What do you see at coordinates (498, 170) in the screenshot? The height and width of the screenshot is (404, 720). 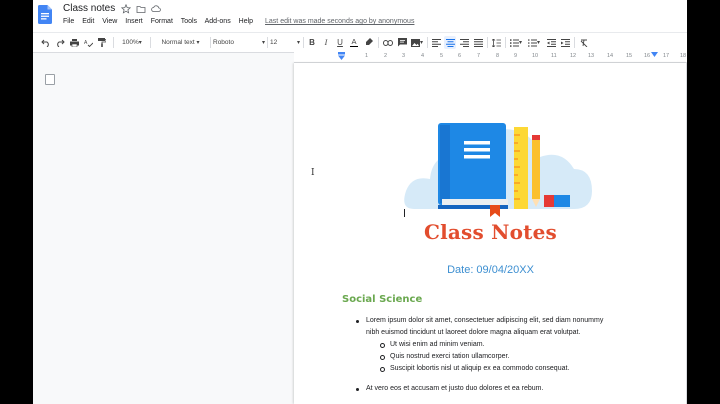 I see `class-notes-illustration` at bounding box center [498, 170].